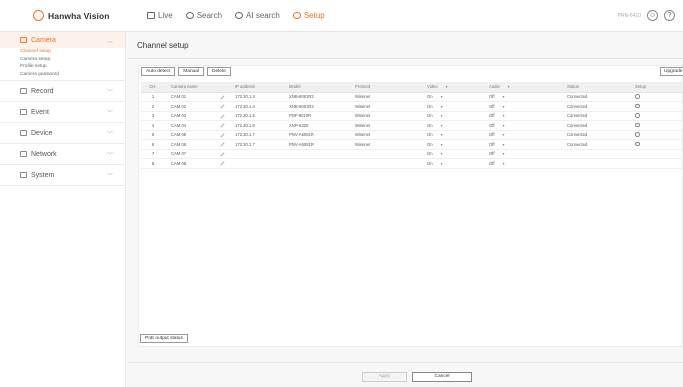 The width and height of the screenshot is (683, 387). I want to click on camera-name-cell: CAM 01, so click(189, 97).